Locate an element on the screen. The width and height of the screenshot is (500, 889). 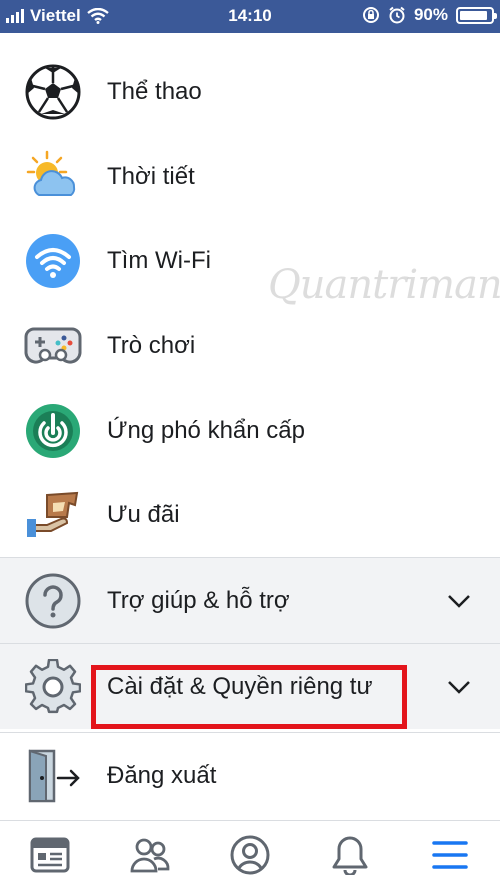
bottom-tab-bar is located at coordinates (250, 854).